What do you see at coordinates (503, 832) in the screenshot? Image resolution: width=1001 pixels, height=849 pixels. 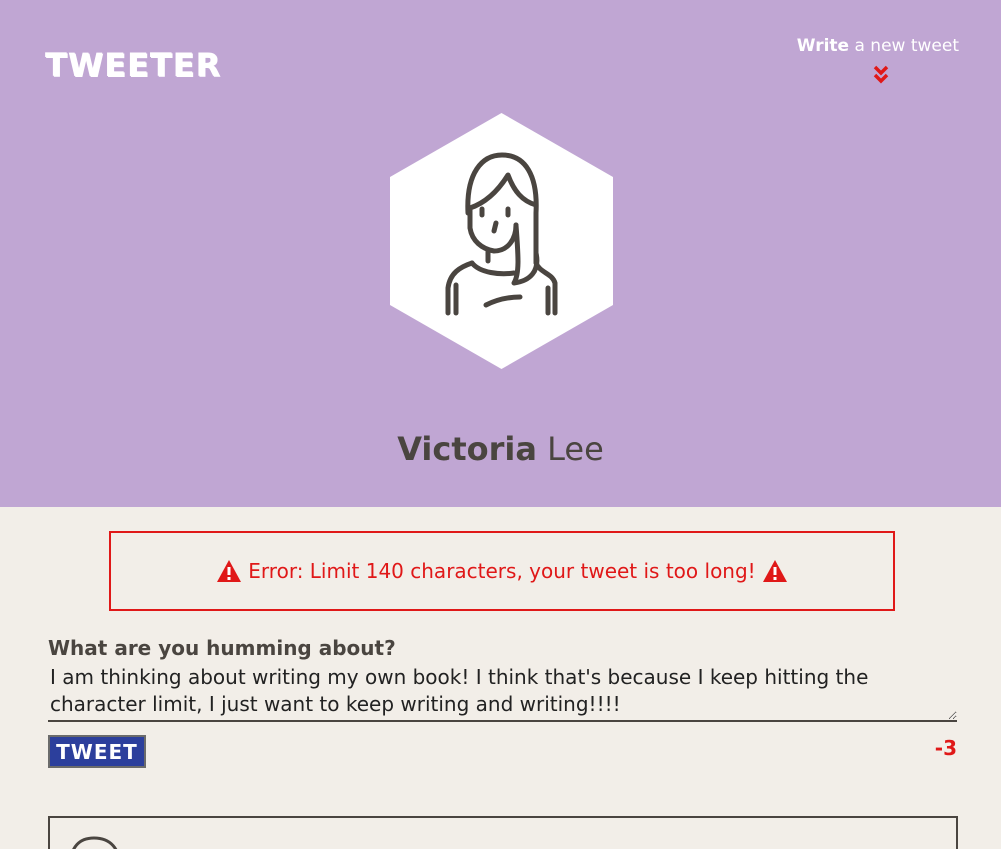 I see `tweet-card` at bounding box center [503, 832].